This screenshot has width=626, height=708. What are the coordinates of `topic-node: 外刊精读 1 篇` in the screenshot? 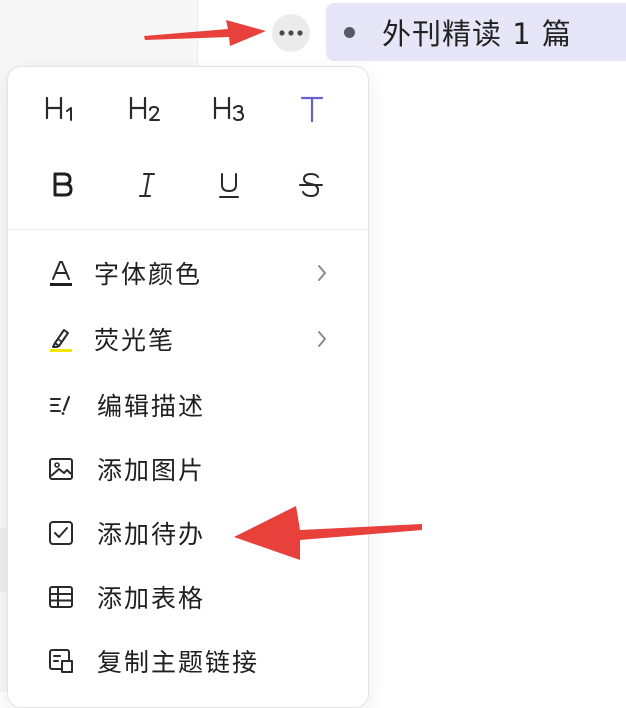 It's located at (476, 32).